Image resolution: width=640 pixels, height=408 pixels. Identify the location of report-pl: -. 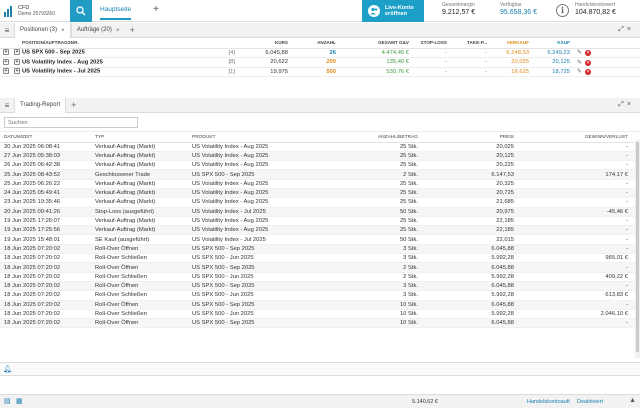
(583, 147).